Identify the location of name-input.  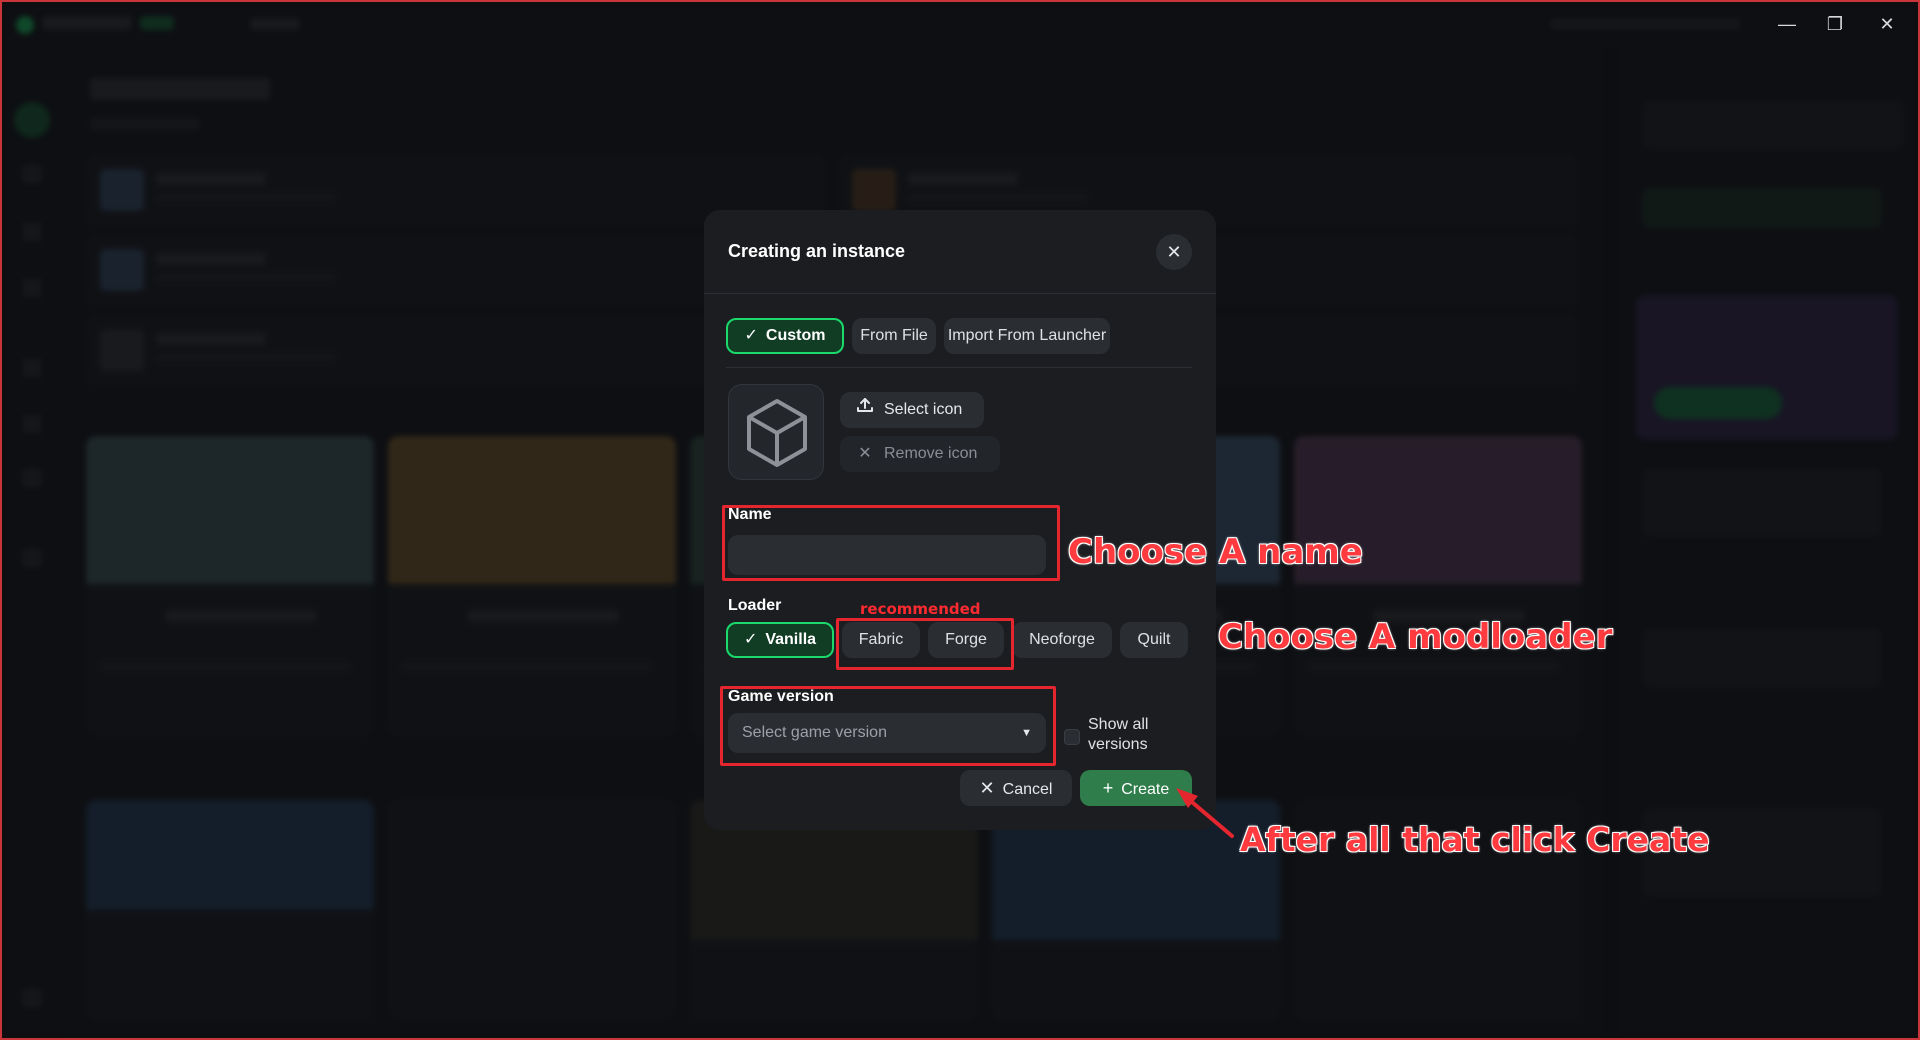
(887, 555).